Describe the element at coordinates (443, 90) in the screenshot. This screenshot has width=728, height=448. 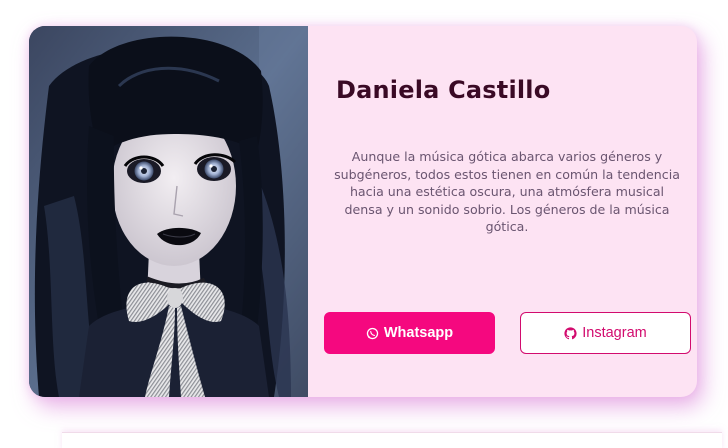
I see `profile-name: Daniela Castillo` at that location.